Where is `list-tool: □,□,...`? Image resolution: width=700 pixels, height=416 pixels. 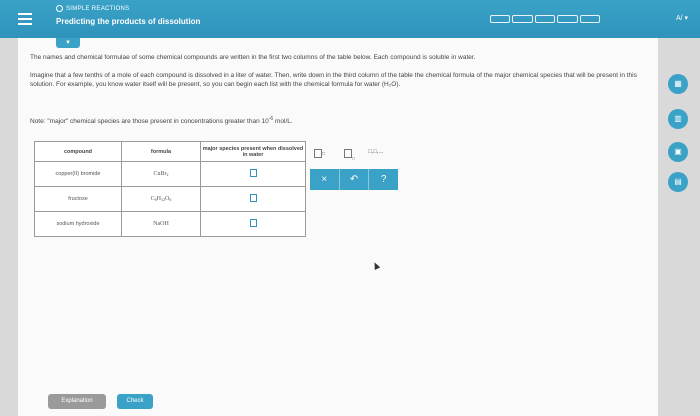 list-tool: □,□,... is located at coordinates (376, 156).